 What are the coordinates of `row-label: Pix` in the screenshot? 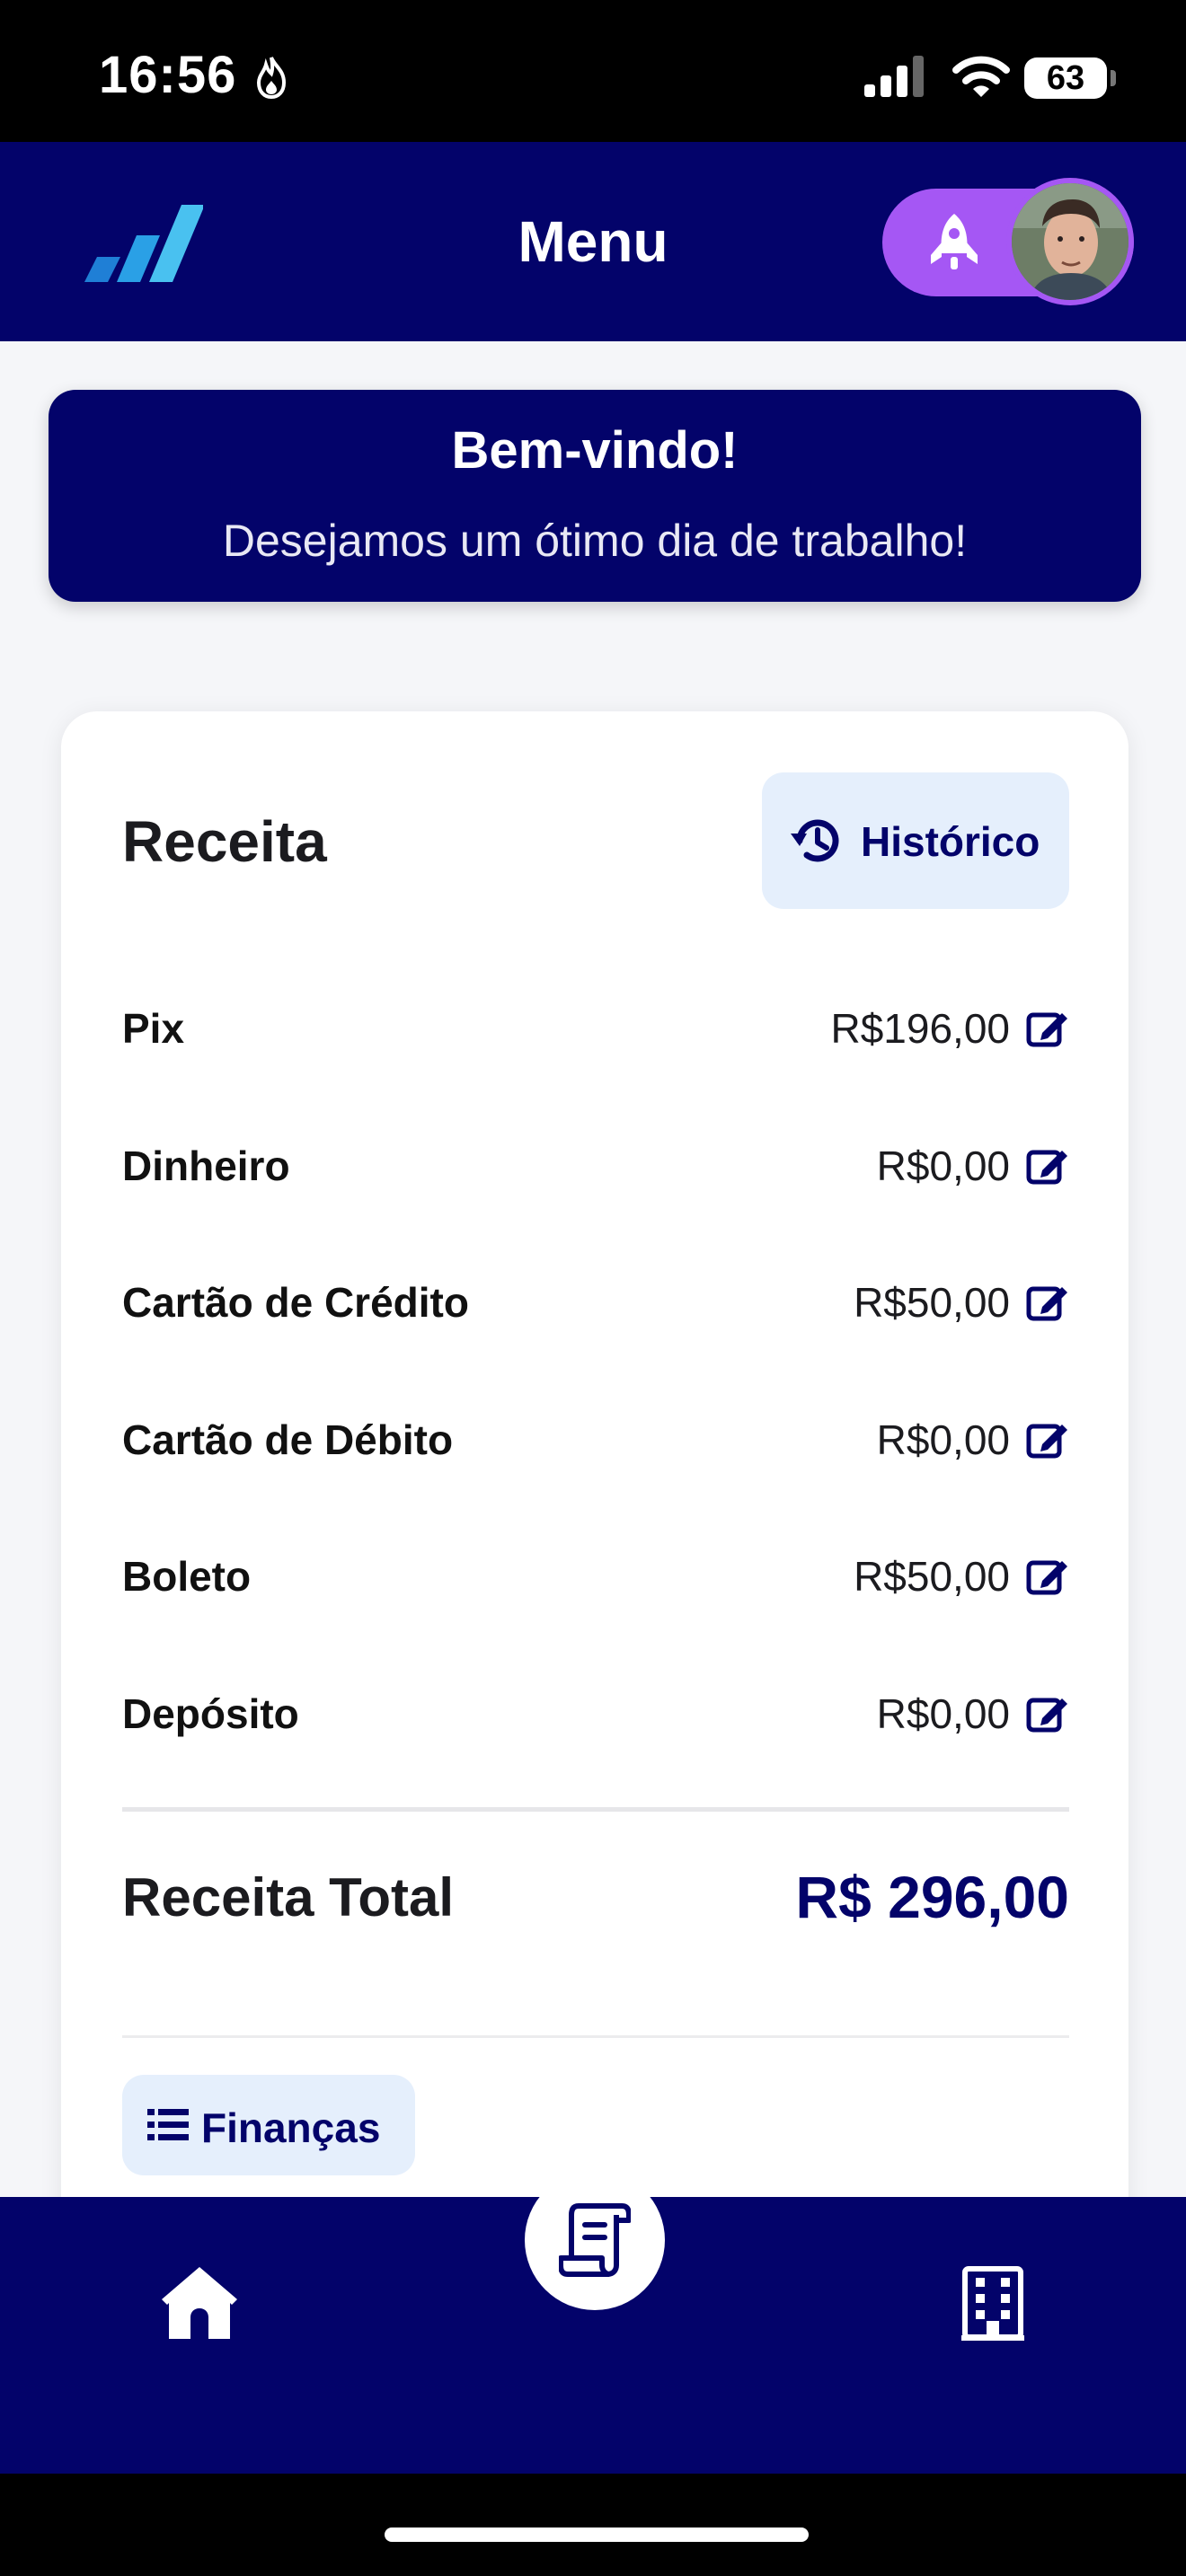 It's located at (153, 1028).